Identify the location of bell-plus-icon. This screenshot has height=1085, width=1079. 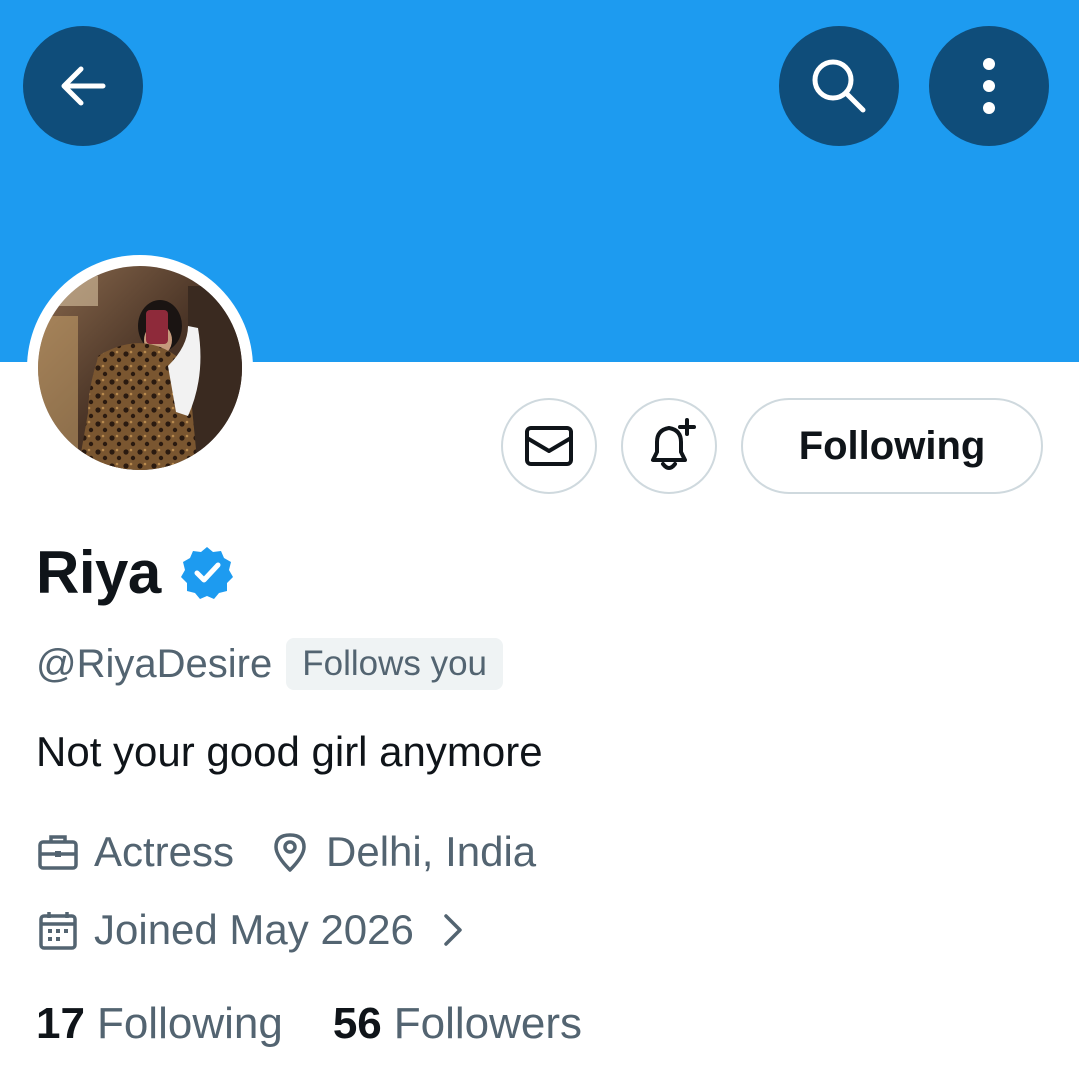
(673, 444).